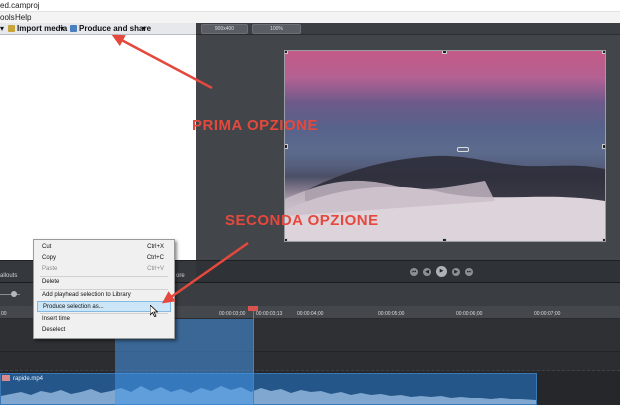 Image resolution: width=620 pixels, height=405 pixels. Describe the element at coordinates (180, 169) in the screenshot. I see `annotation-arrows` at that location.